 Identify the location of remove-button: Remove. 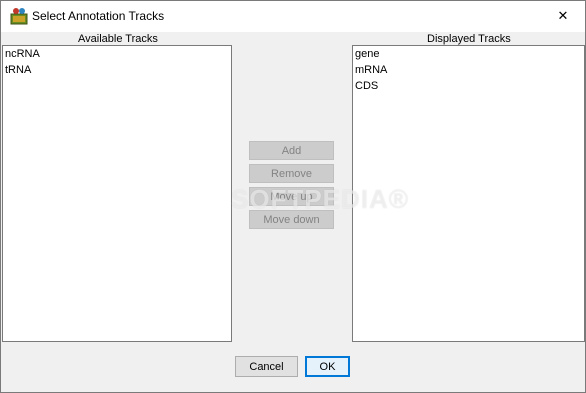
(291, 173).